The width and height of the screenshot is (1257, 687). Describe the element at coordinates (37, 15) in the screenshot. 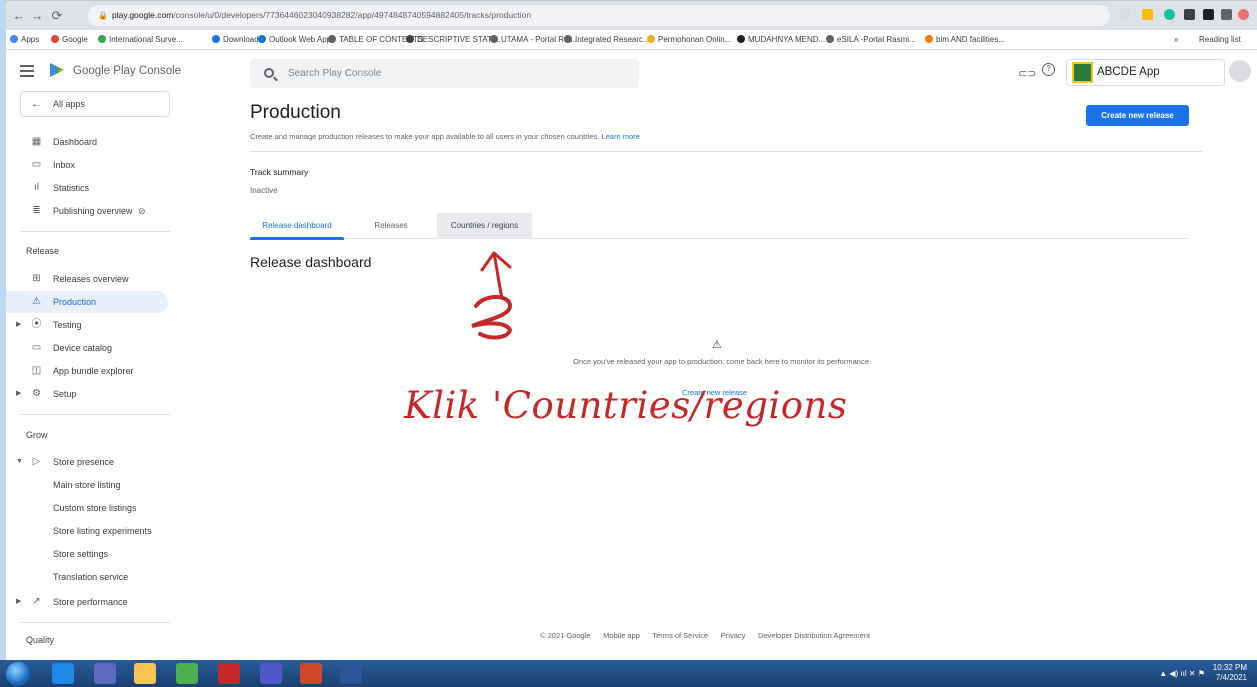

I see `forward-icon: →` at that location.